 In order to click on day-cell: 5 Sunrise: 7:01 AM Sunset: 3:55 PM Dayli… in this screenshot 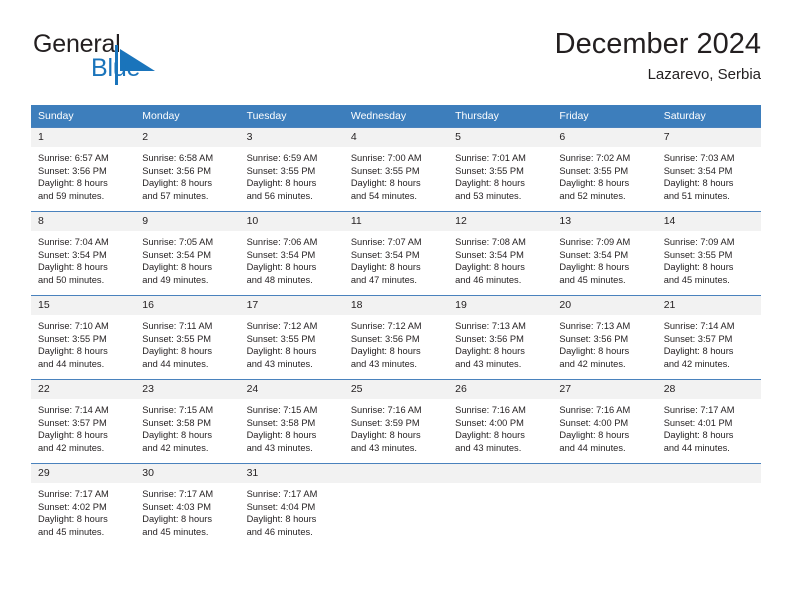, I will do `click(500, 169)`.